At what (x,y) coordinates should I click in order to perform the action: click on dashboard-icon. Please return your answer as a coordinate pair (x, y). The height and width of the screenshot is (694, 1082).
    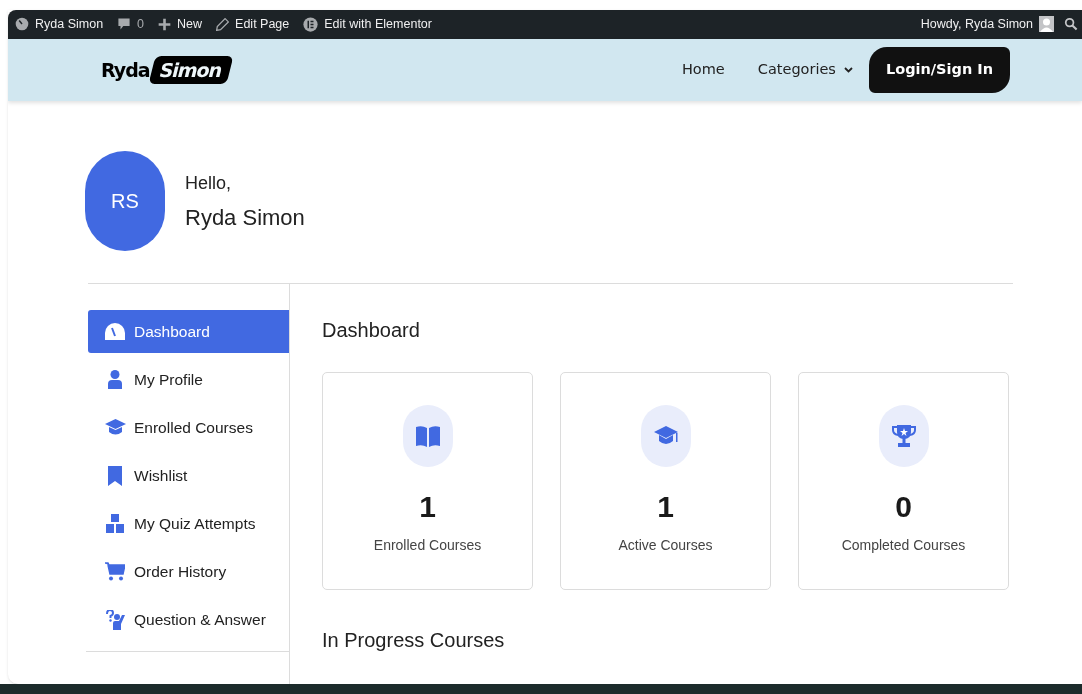
    Looking at the image, I should click on (22, 24).